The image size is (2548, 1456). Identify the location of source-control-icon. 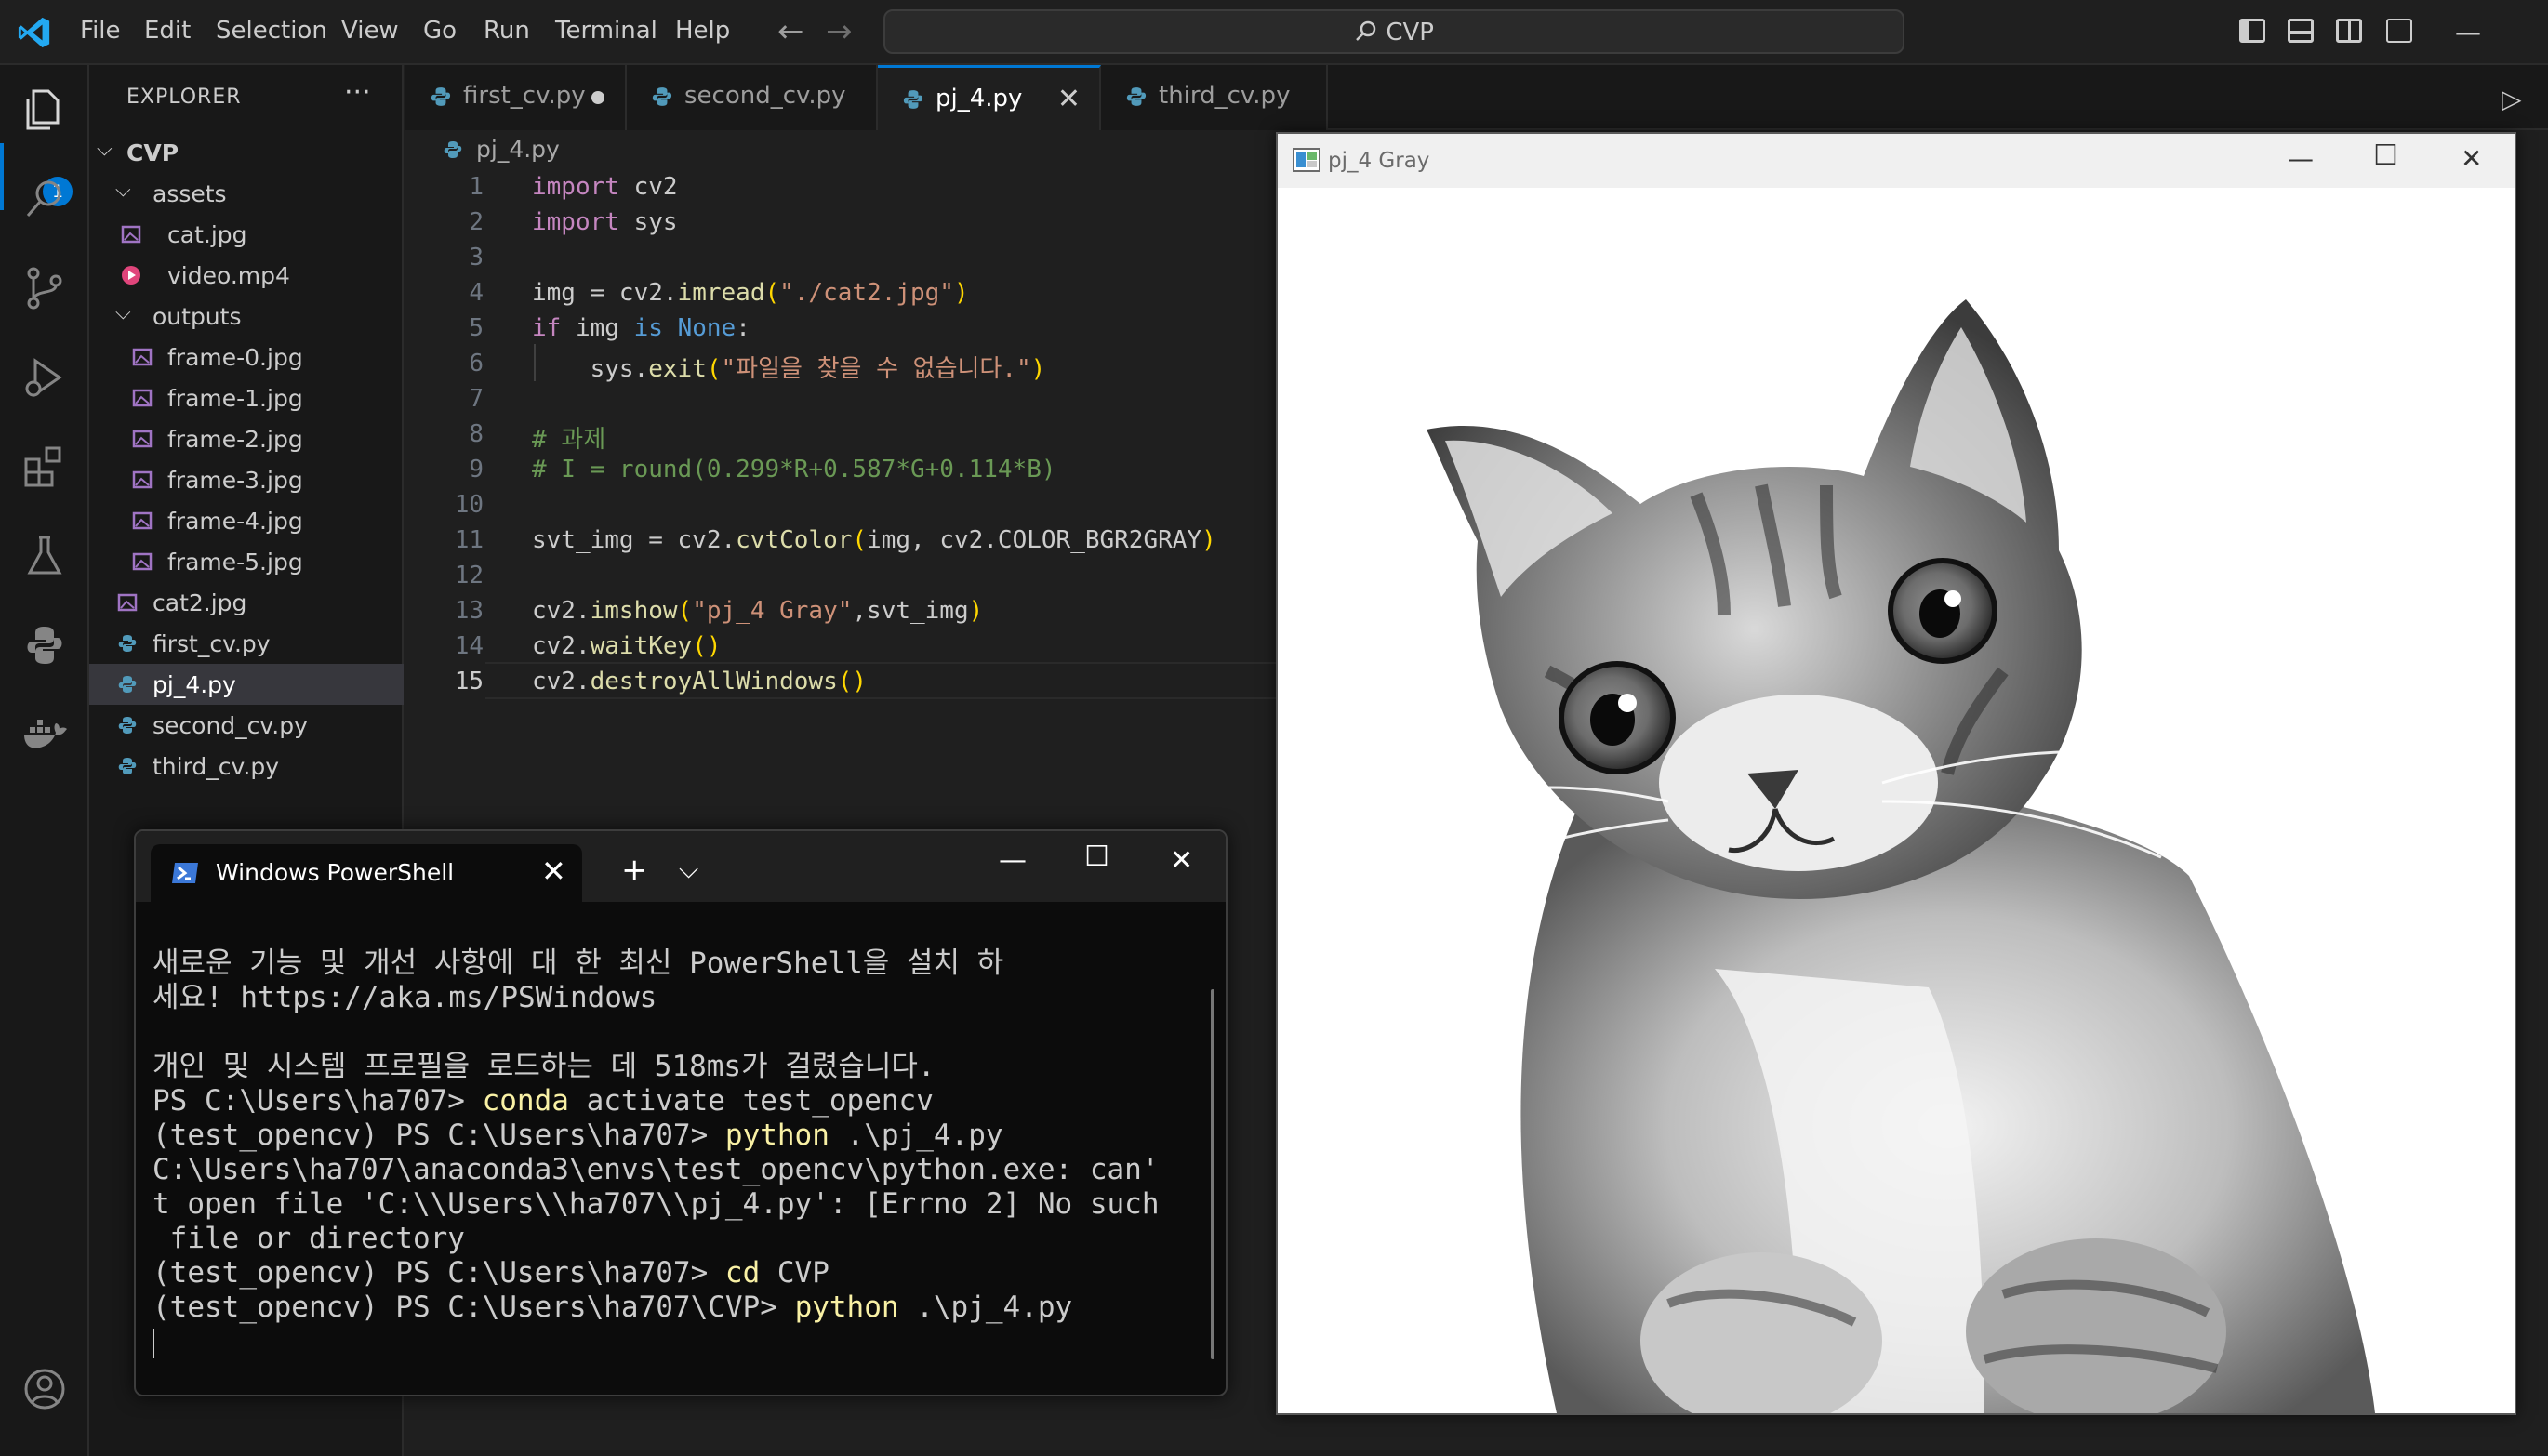
(45, 288).